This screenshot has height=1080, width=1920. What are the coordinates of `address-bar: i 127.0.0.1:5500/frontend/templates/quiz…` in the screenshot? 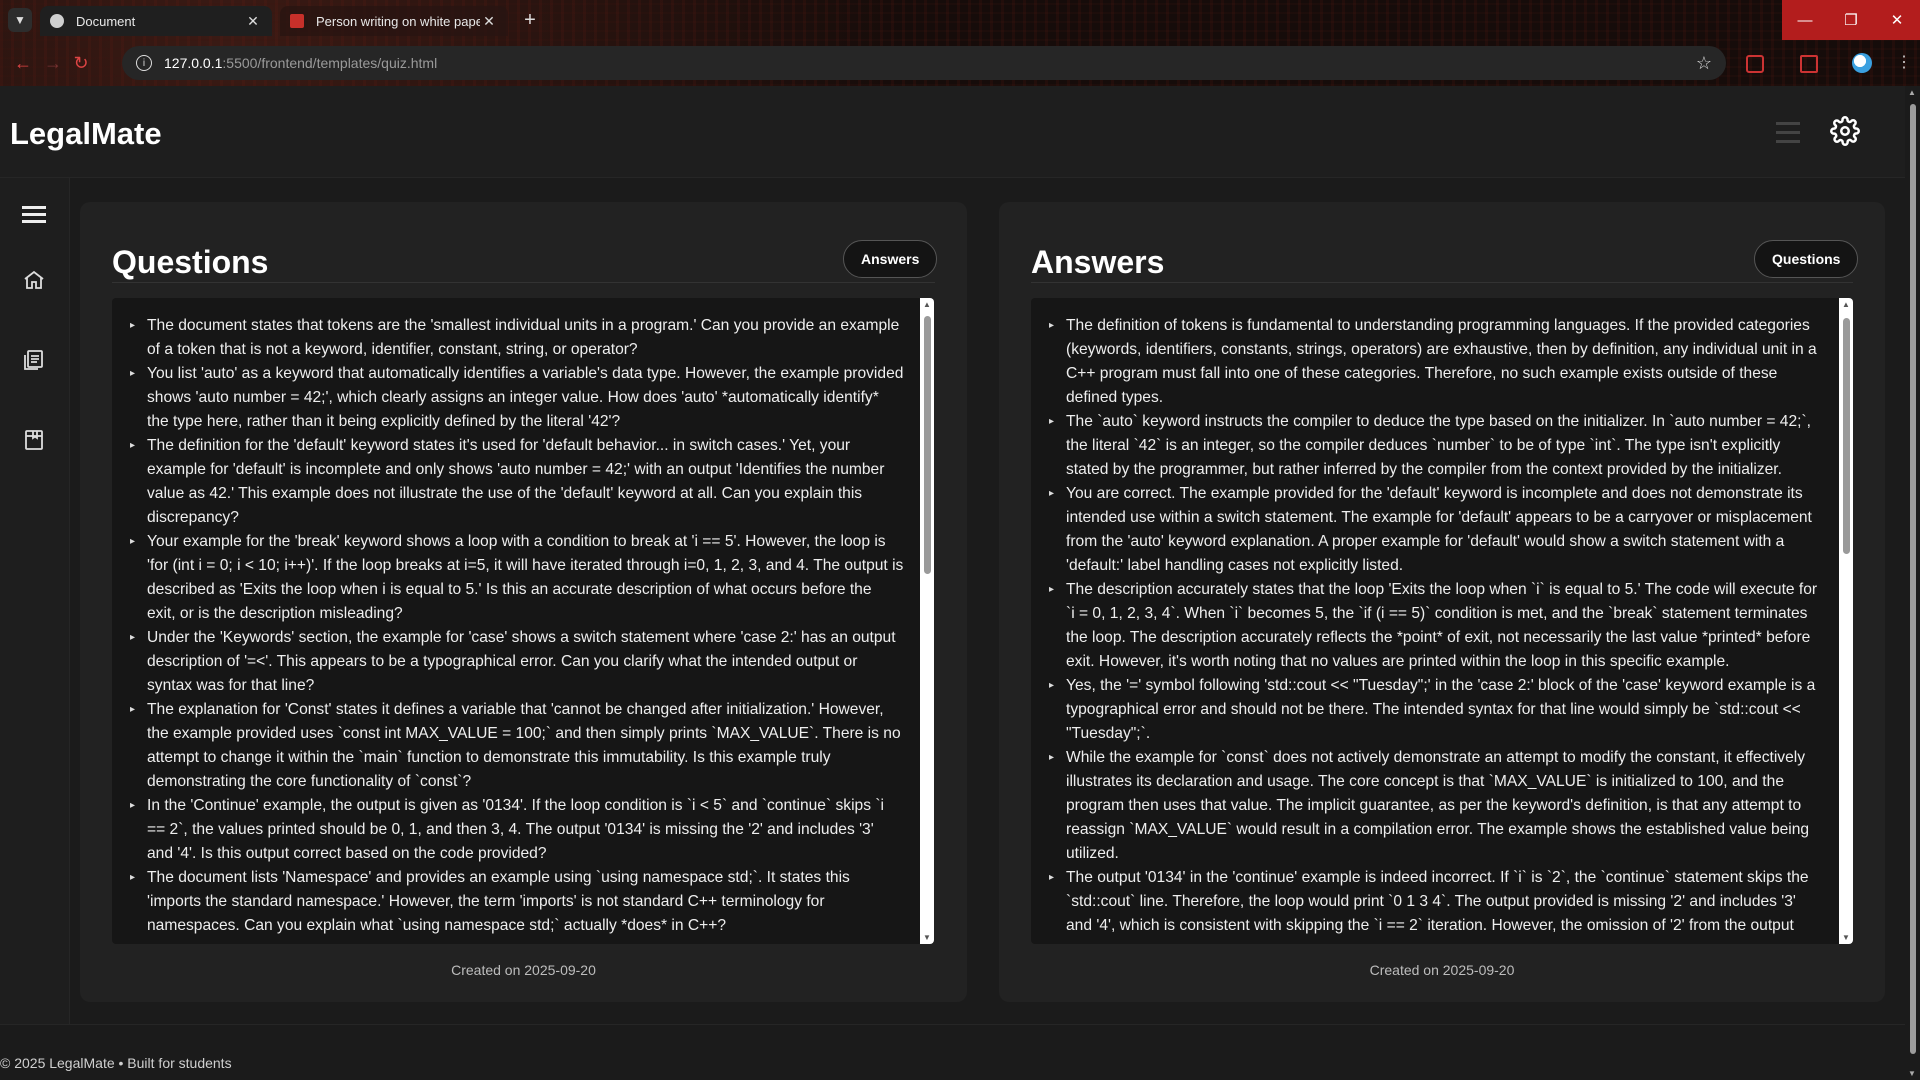 It's located at (924, 63).